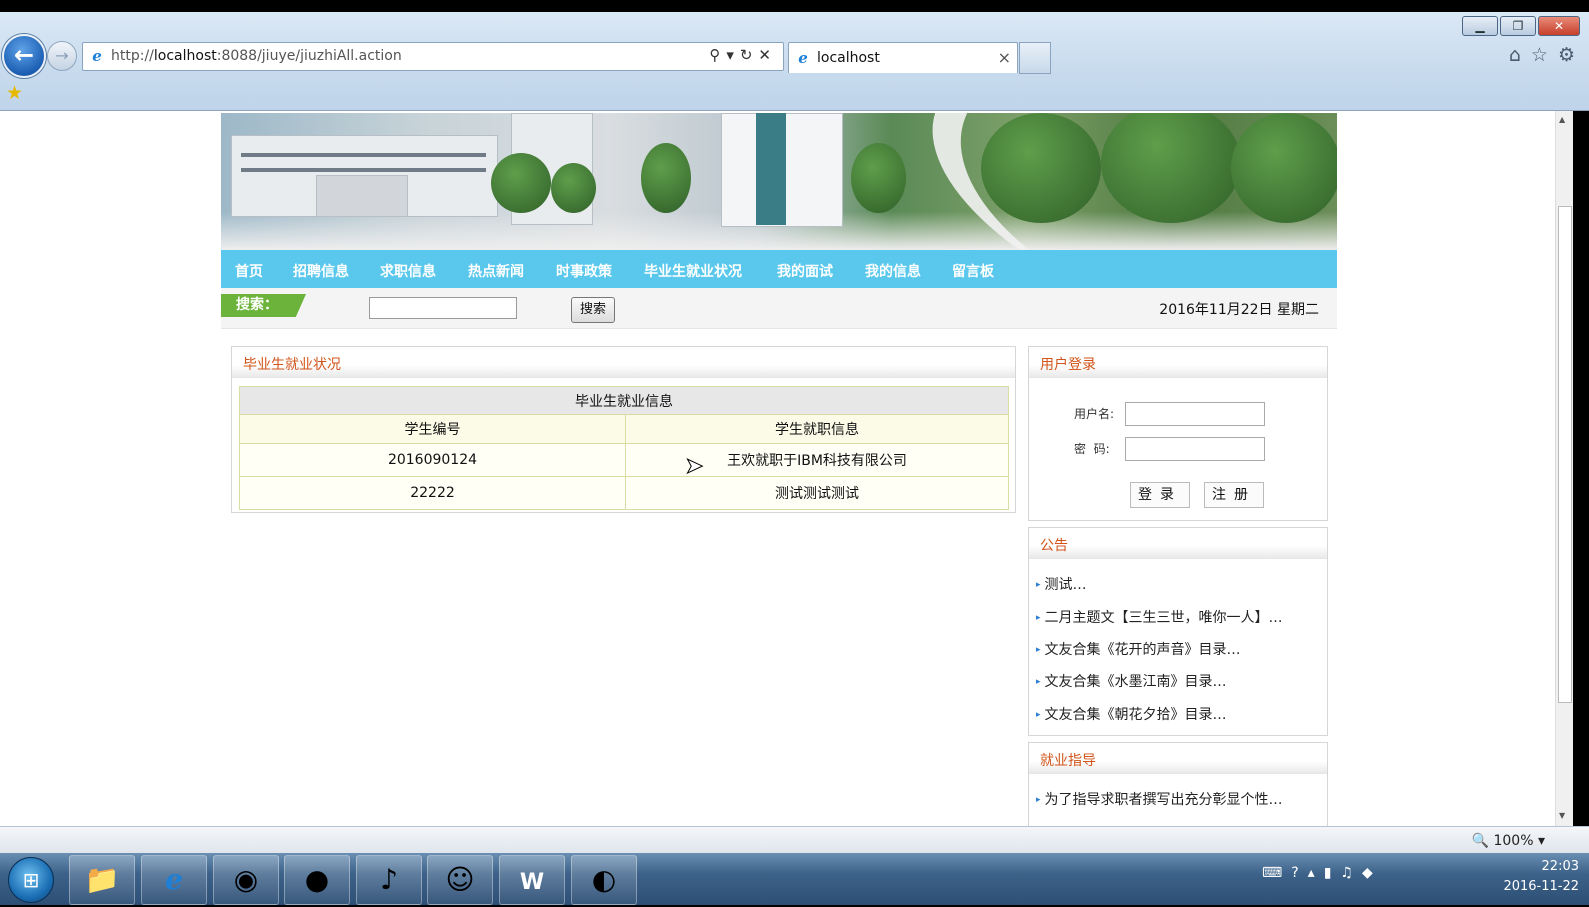 The width and height of the screenshot is (1589, 907). Describe the element at coordinates (292, 365) in the screenshot. I see `panel-title: 毕业生就业状况` at that location.